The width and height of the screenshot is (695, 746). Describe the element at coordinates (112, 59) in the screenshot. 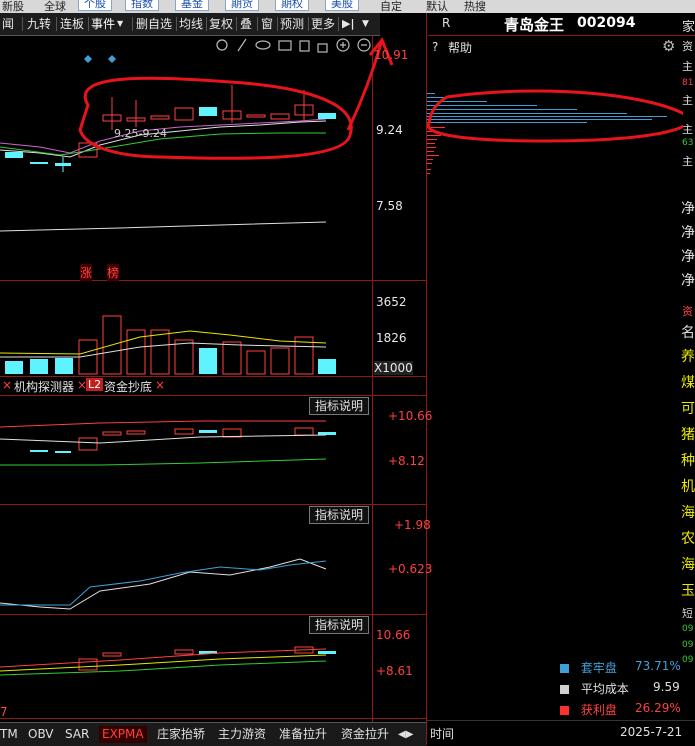

I see `event-marker` at that location.